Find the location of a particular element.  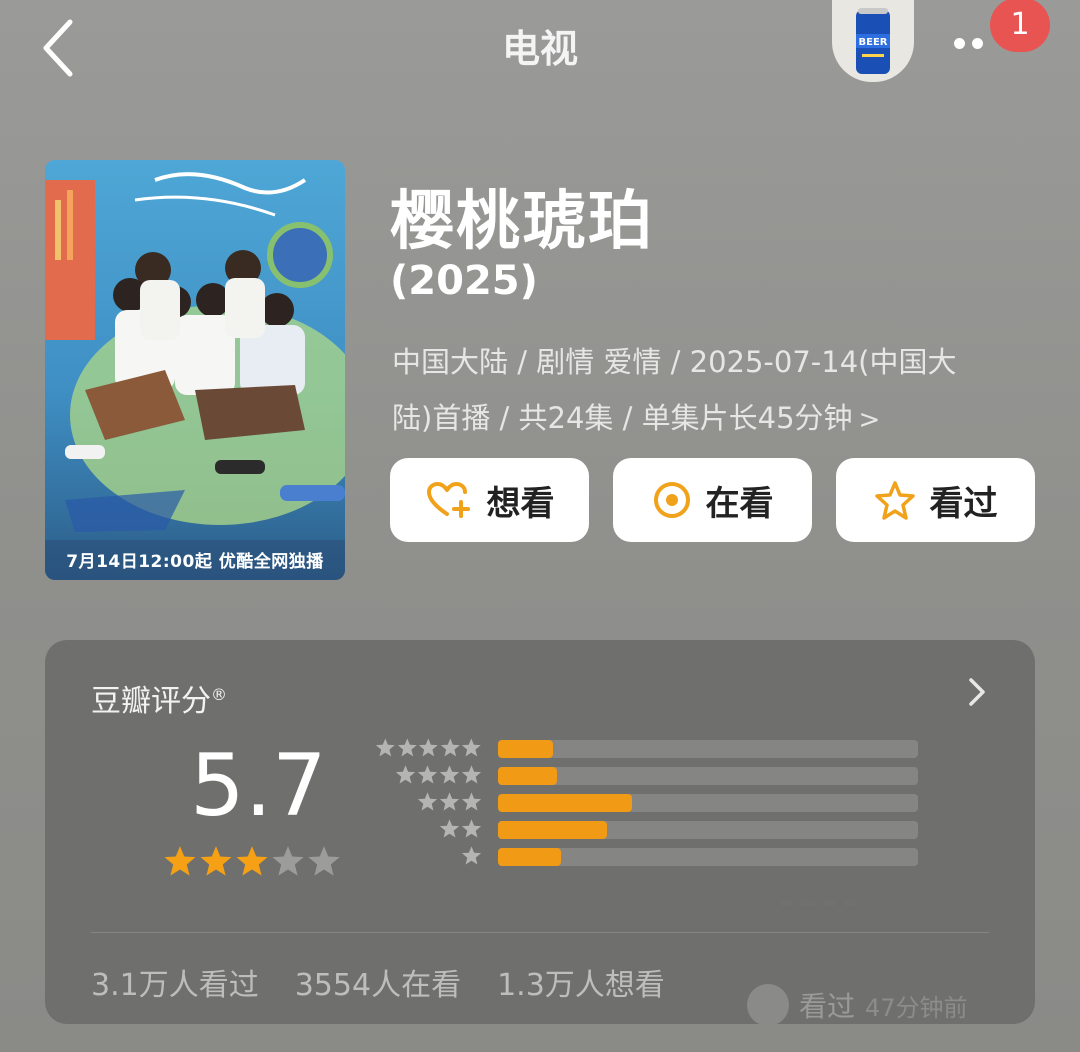

beer-badge-button: BEER is located at coordinates (873, 41).